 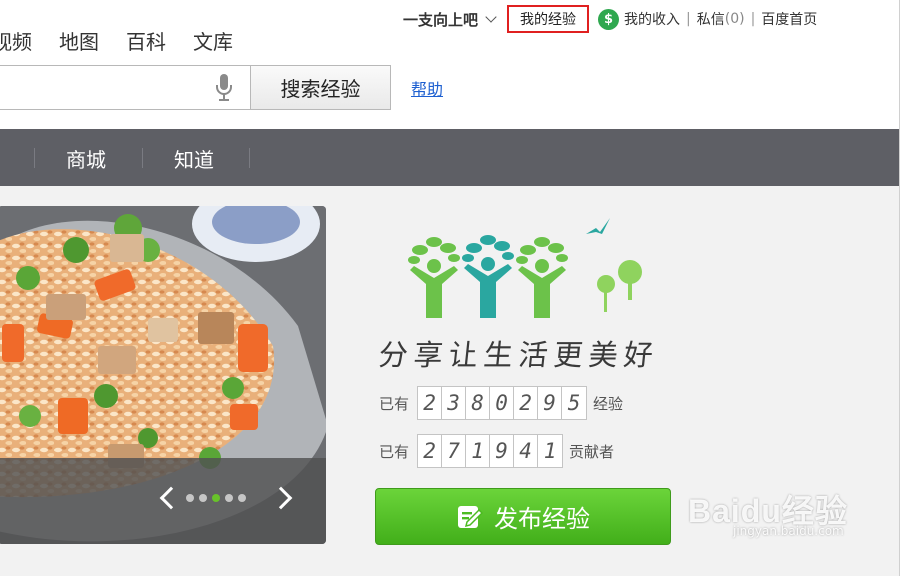 I want to click on experience-suffix: 经验, so click(x=608, y=403).